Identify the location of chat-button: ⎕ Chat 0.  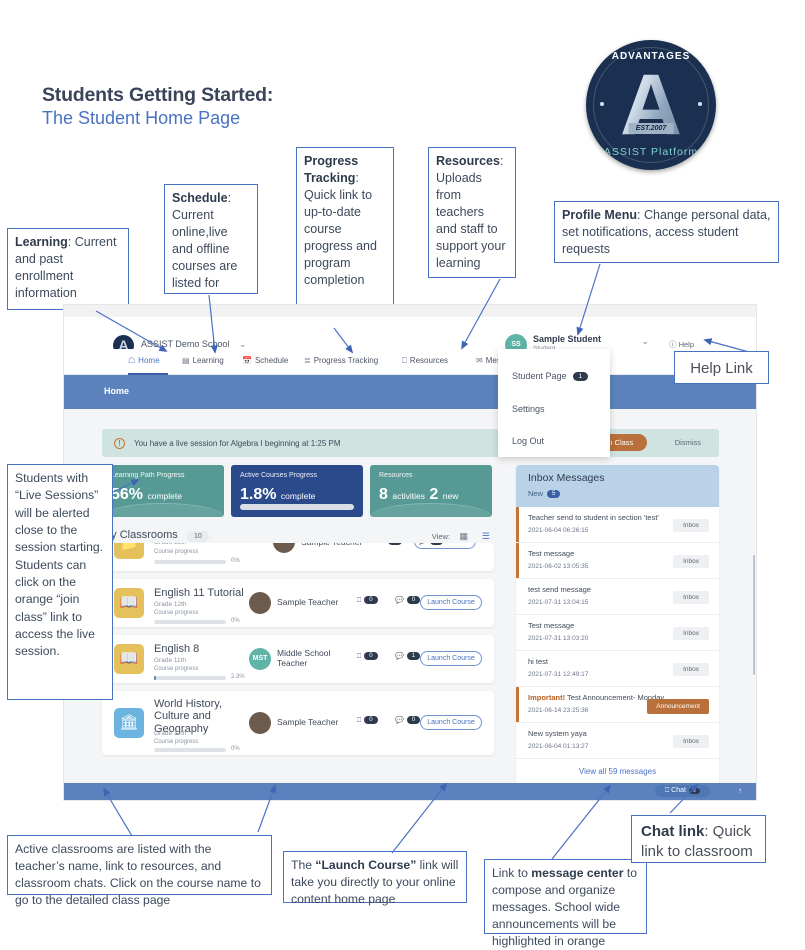
(682, 791).